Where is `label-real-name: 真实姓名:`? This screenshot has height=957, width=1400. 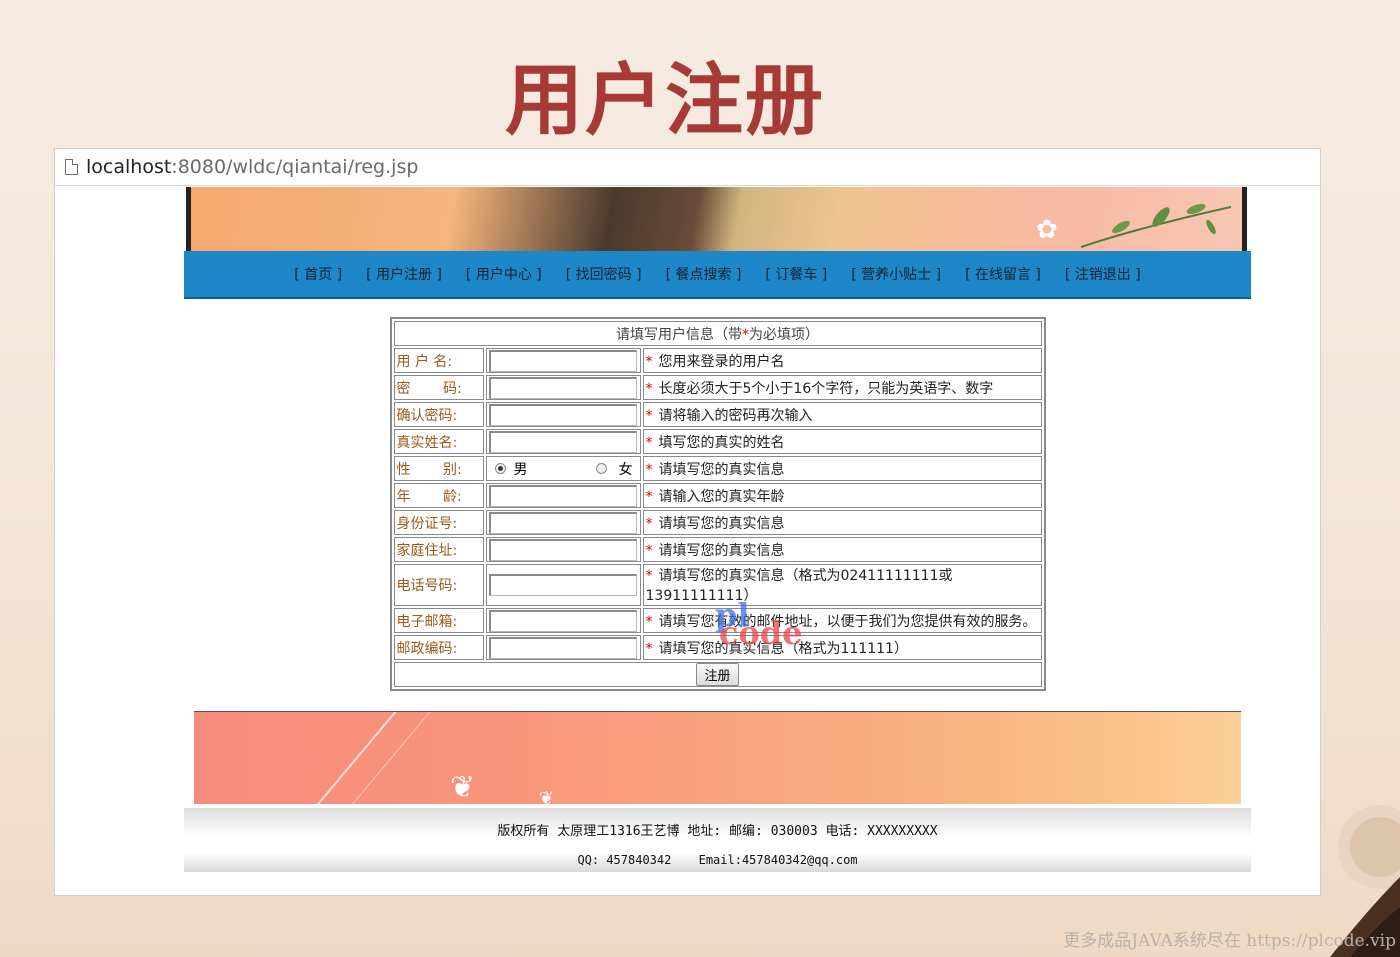
label-real-name: 真实姓名: is located at coordinates (438, 441).